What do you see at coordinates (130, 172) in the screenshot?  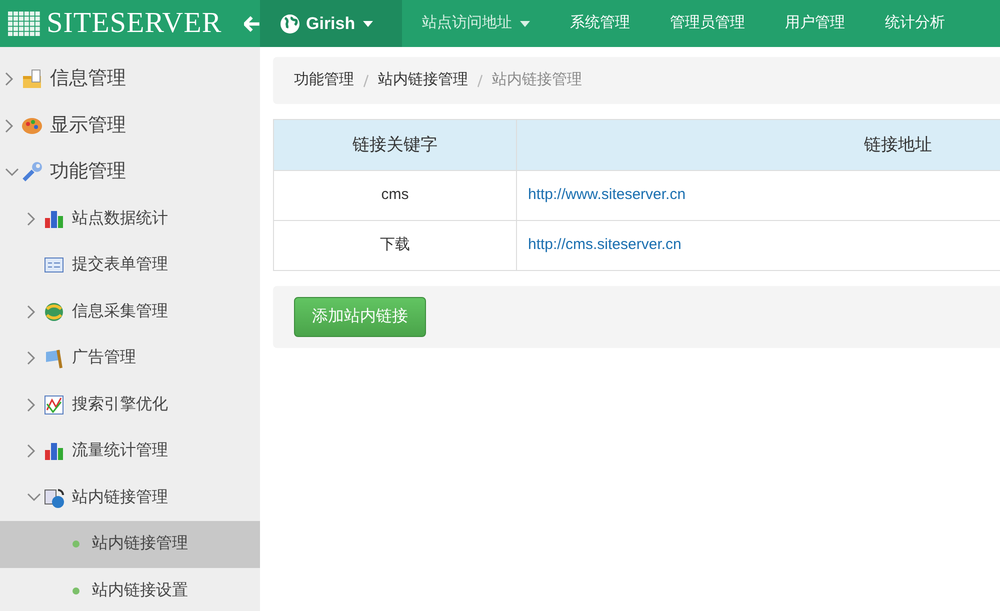 I see `sidebar-item: 功能管理` at bounding box center [130, 172].